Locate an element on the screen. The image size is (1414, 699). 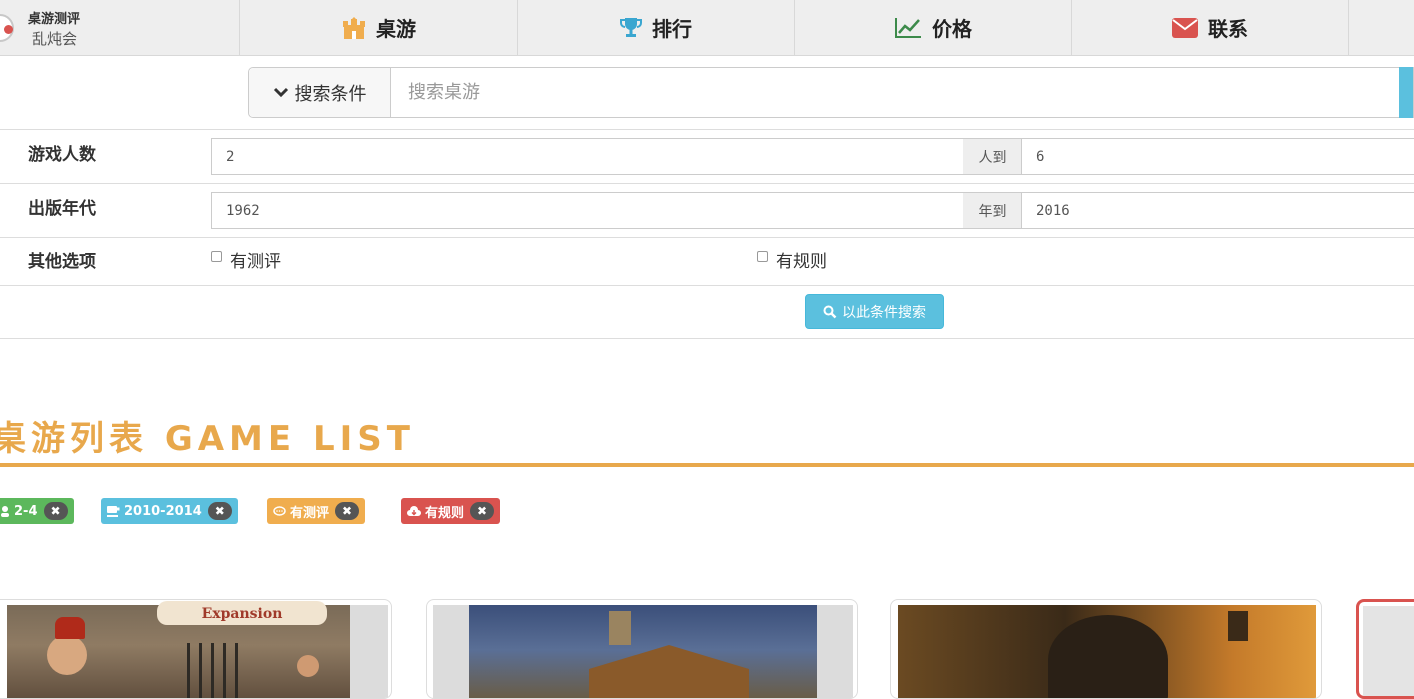
envelope-icon is located at coordinates (1185, 27).